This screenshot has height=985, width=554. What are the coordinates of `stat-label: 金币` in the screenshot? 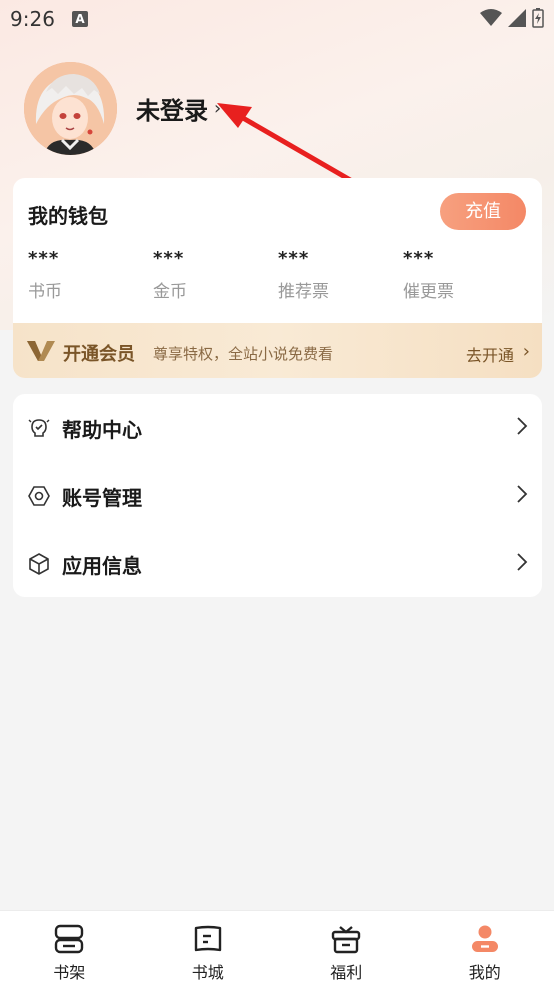 It's located at (215, 289).